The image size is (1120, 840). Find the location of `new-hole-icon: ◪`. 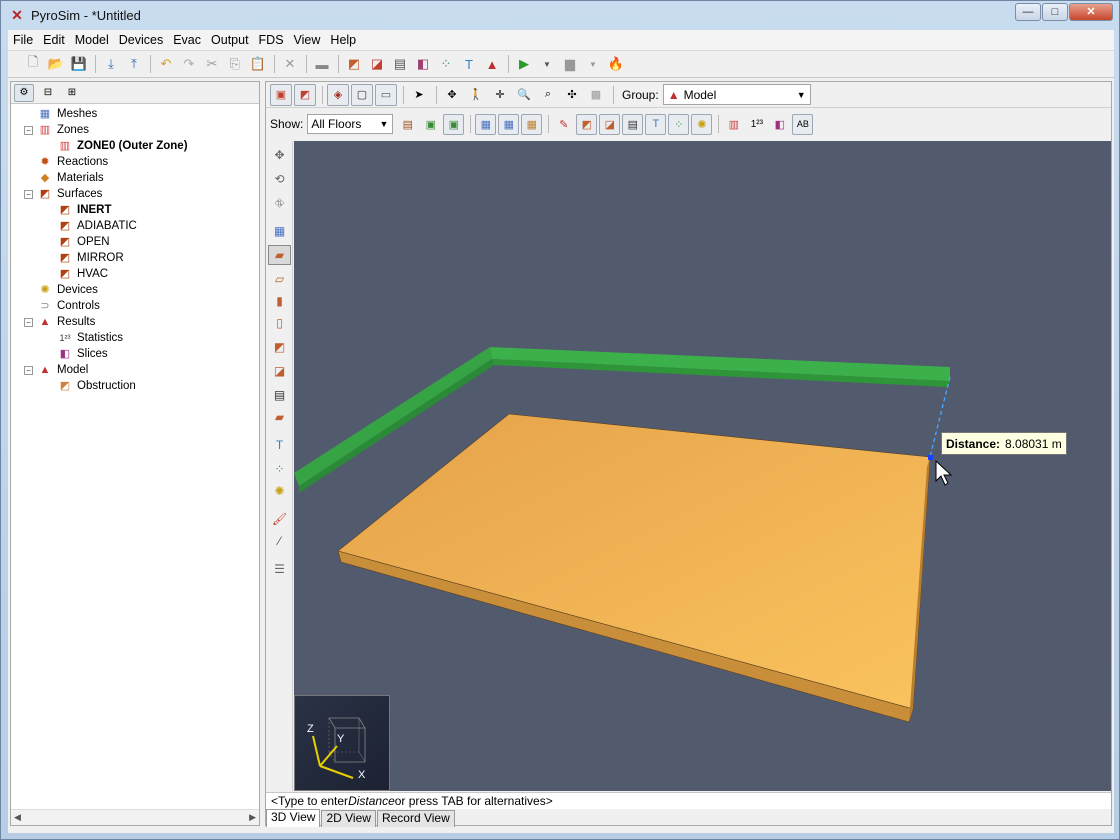

new-hole-icon: ◪ is located at coordinates (377, 64).